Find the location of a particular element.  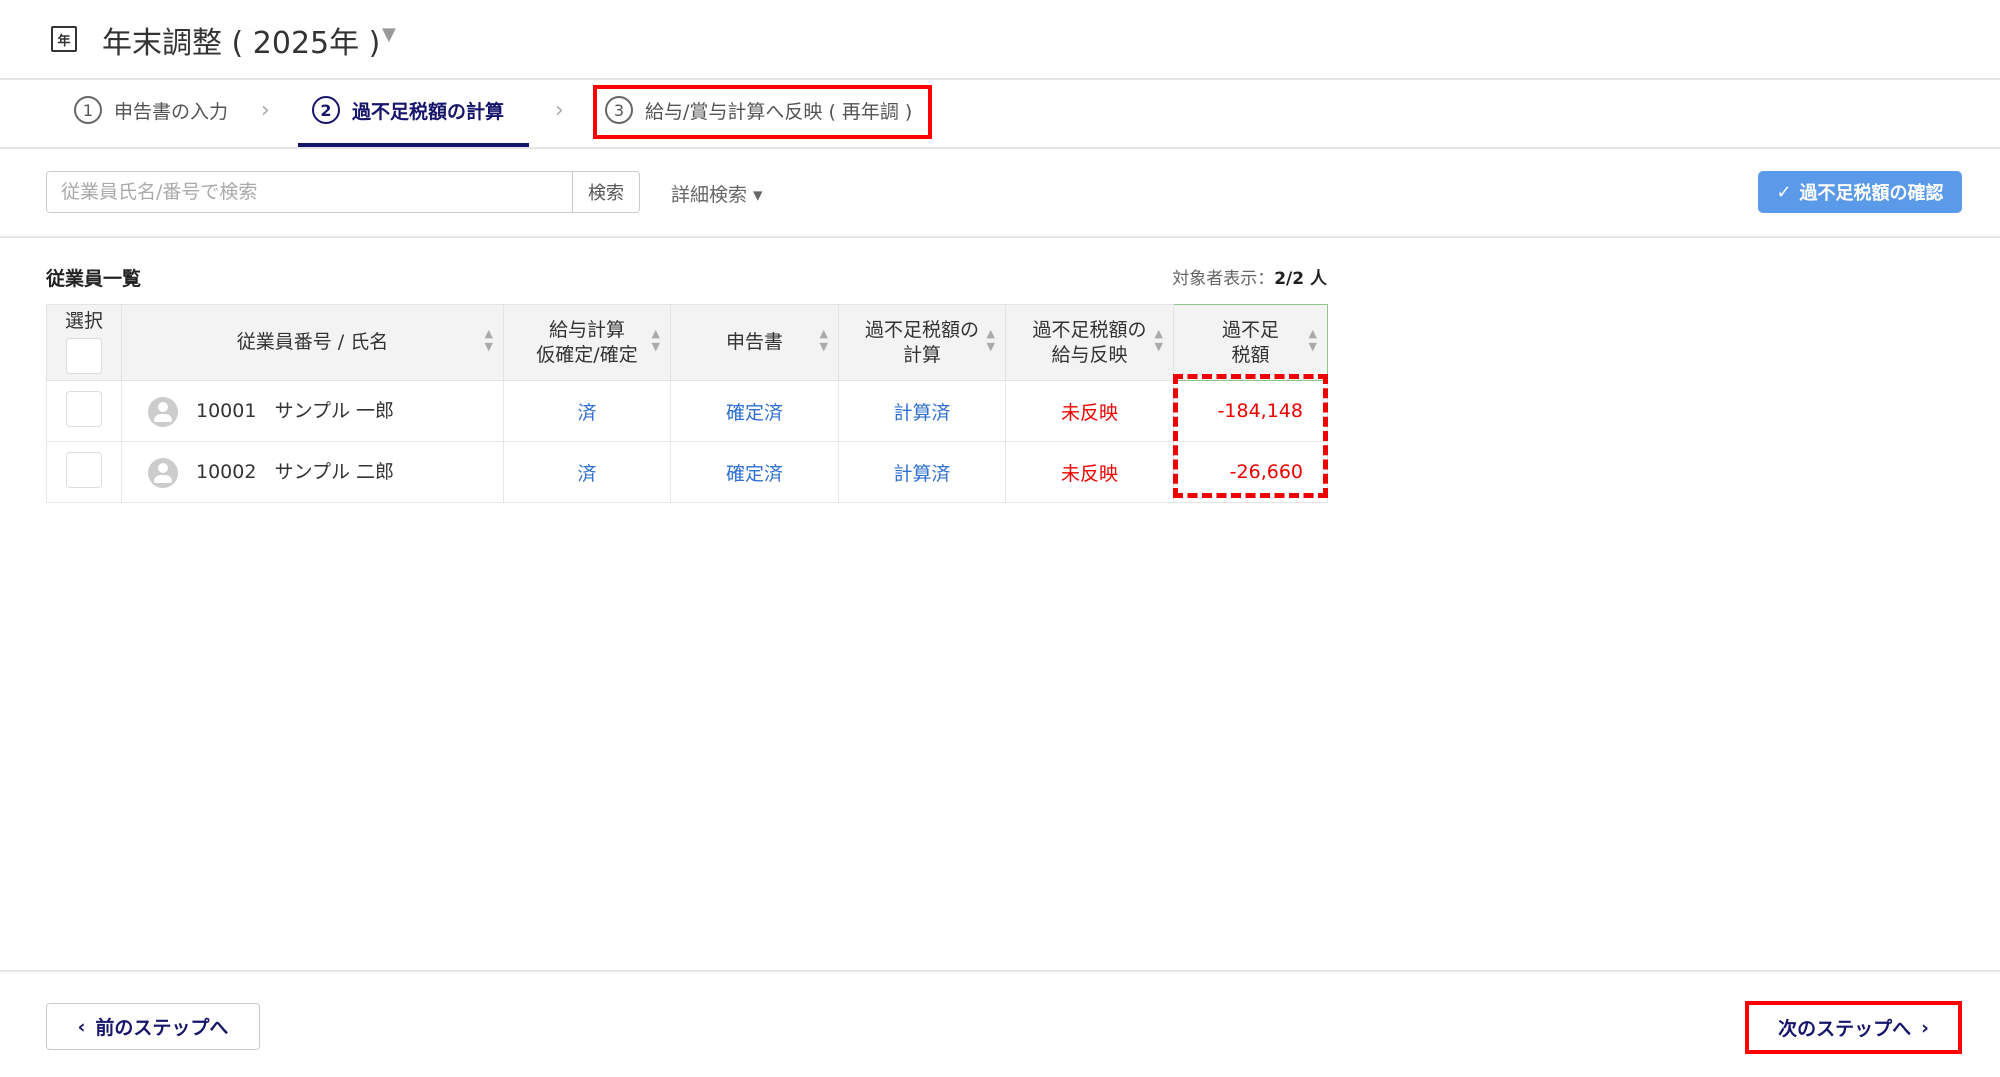

col-reflect: 過不足税額の 給与反映 ▲ ▼ is located at coordinates (1089, 342).